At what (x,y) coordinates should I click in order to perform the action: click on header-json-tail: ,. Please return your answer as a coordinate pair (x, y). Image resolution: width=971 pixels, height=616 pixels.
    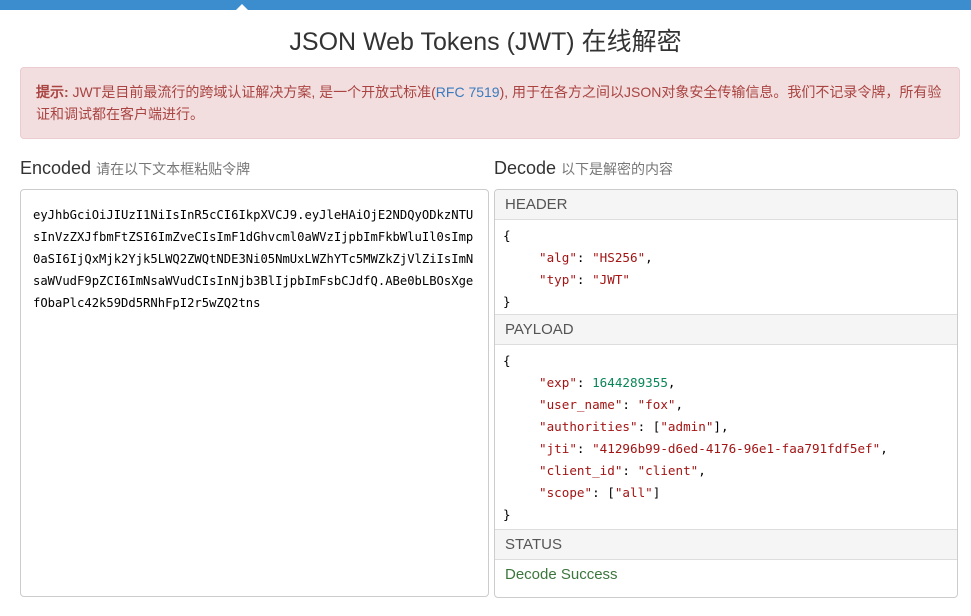
    Looking at the image, I should click on (649, 257).